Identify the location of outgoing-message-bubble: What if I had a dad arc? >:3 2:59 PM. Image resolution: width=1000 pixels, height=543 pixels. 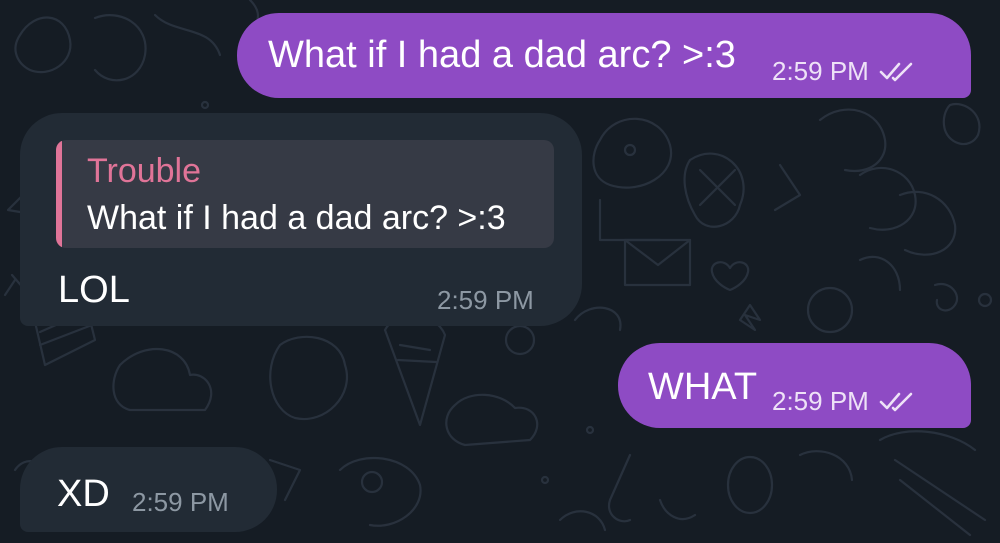
(604, 55).